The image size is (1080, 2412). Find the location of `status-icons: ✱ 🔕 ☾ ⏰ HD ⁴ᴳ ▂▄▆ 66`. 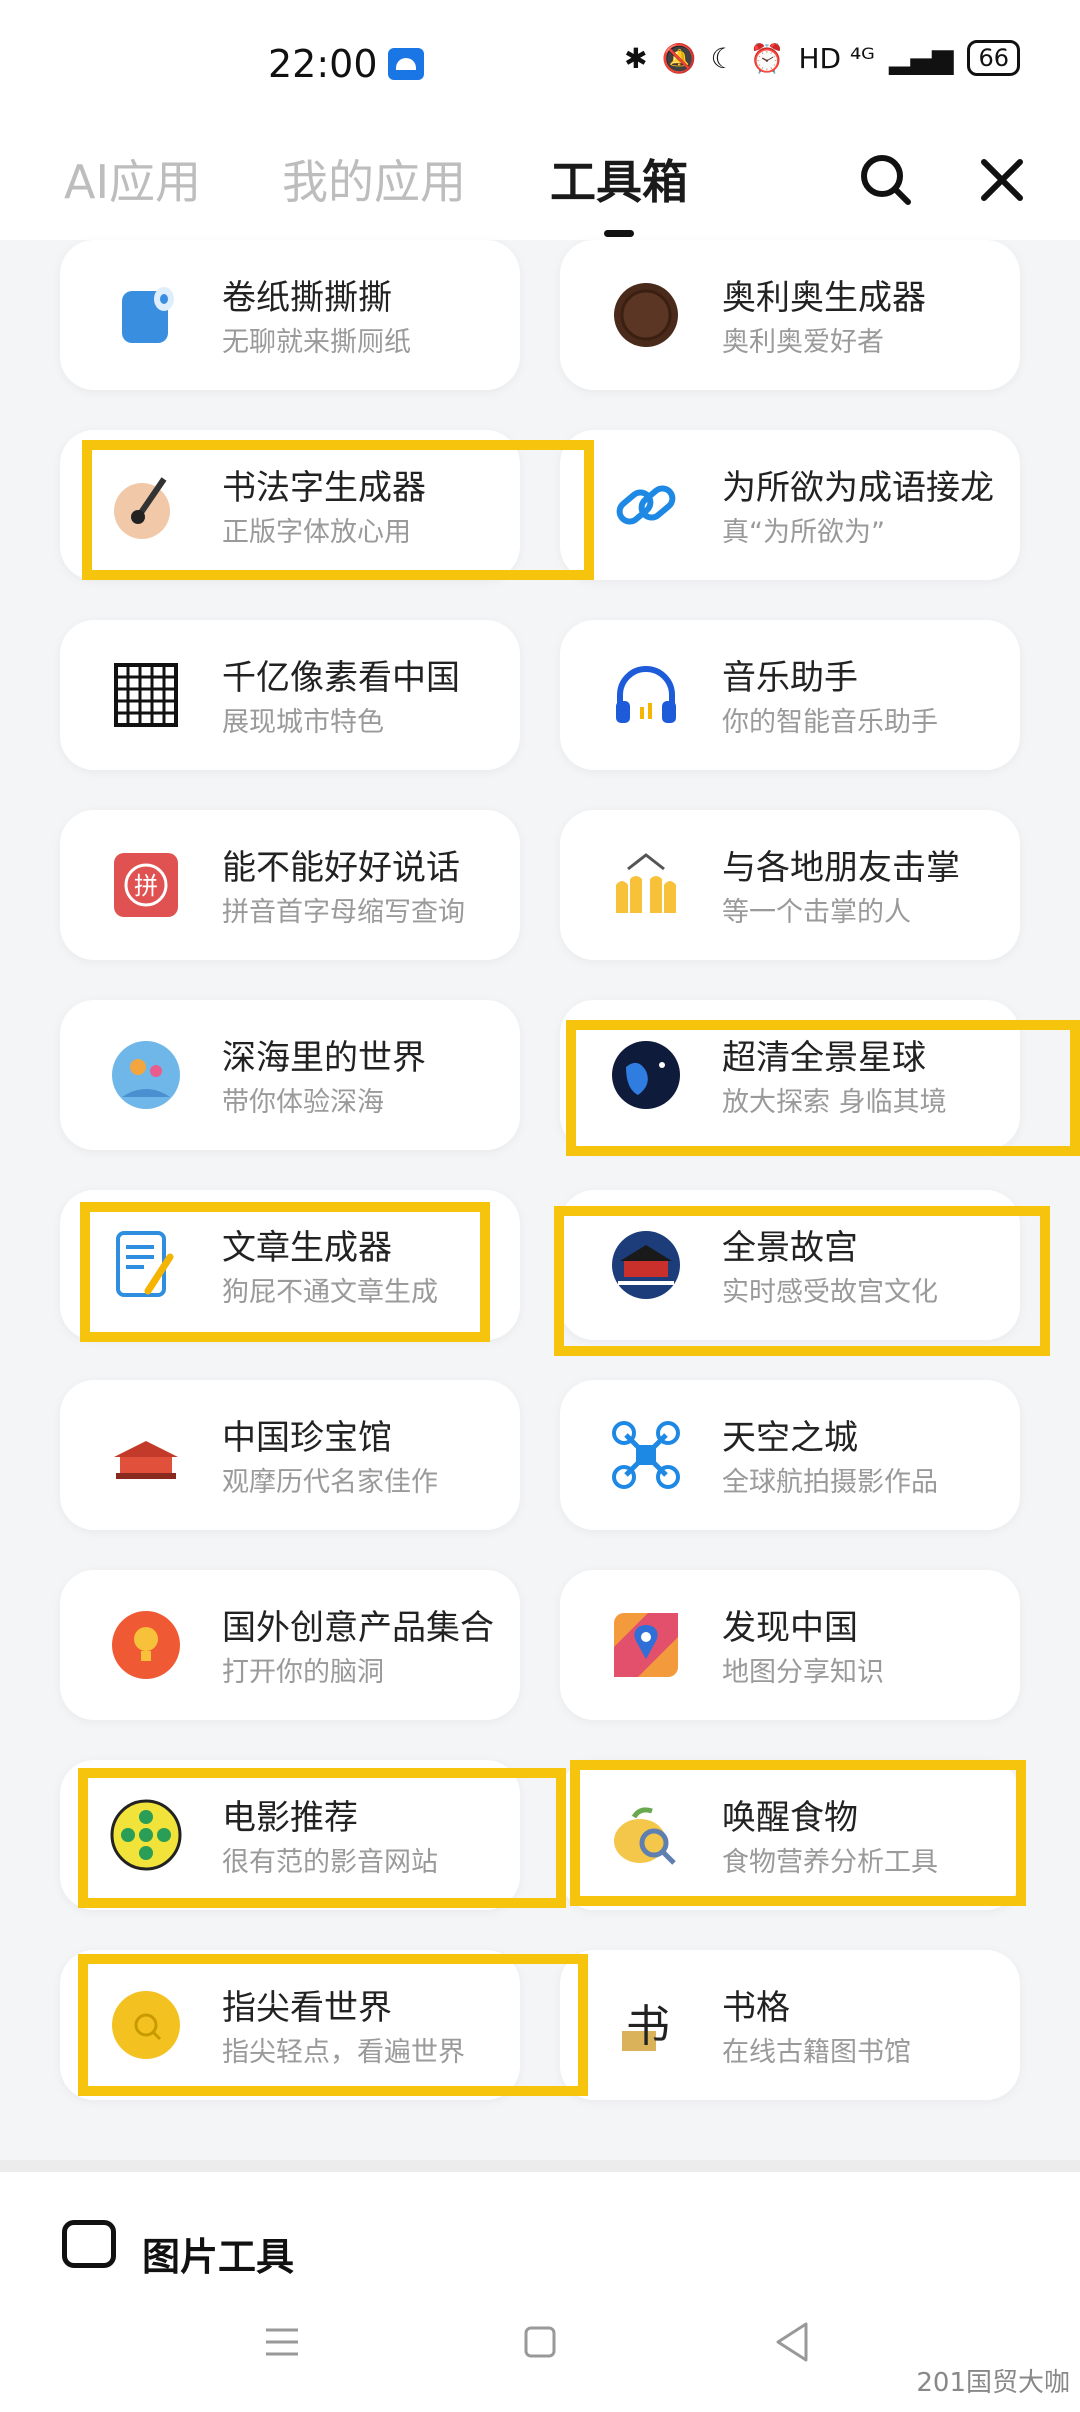

status-icons: ✱ 🔕 ☾ ⏰ HD ⁴ᴳ ▂▄▆ 66 is located at coordinates (822, 58).